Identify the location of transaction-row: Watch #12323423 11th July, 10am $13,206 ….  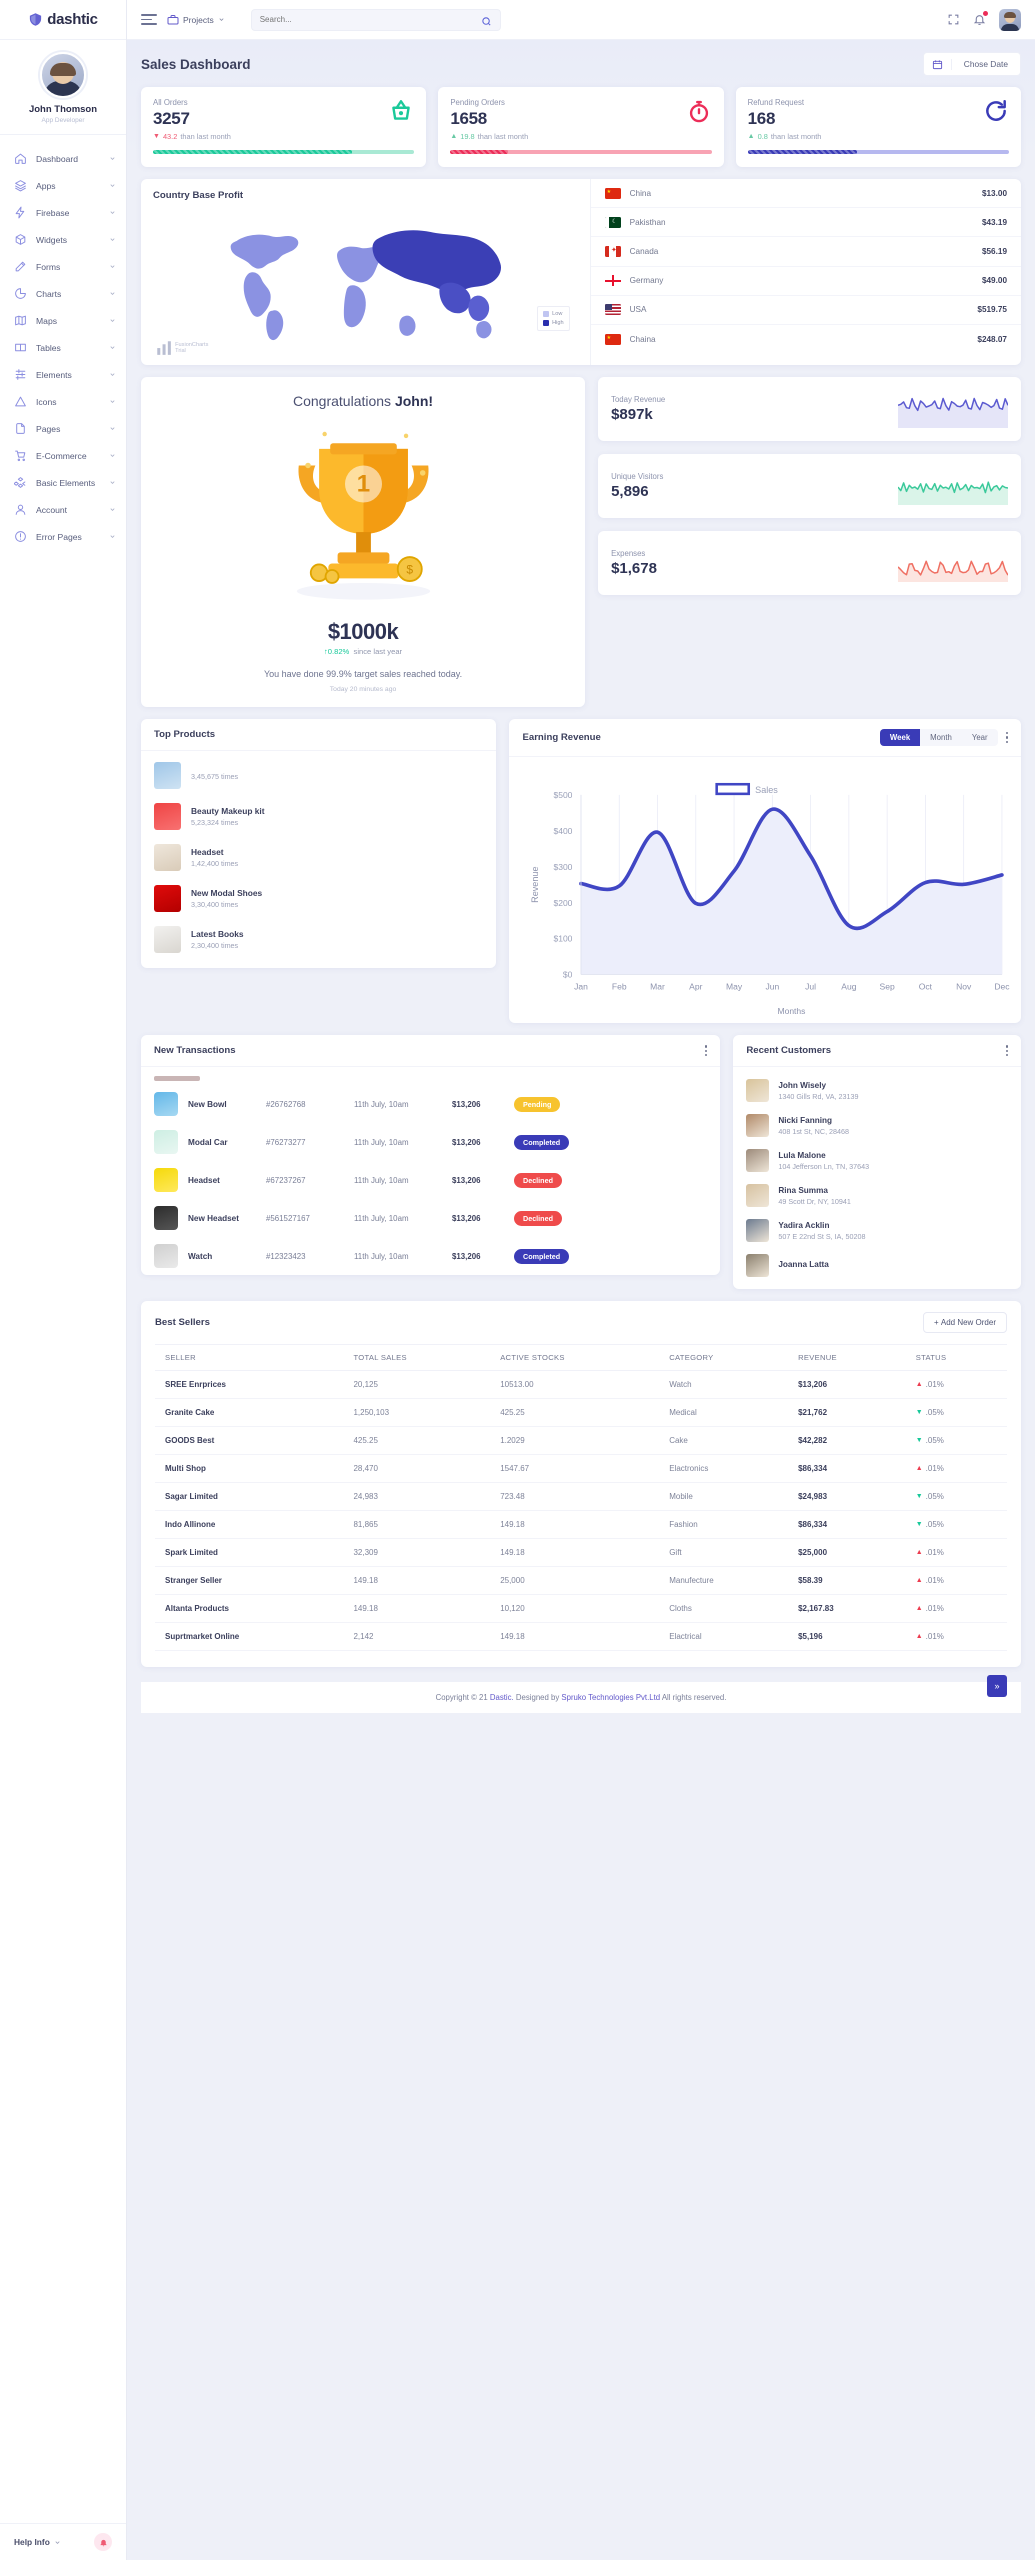
(430, 1256).